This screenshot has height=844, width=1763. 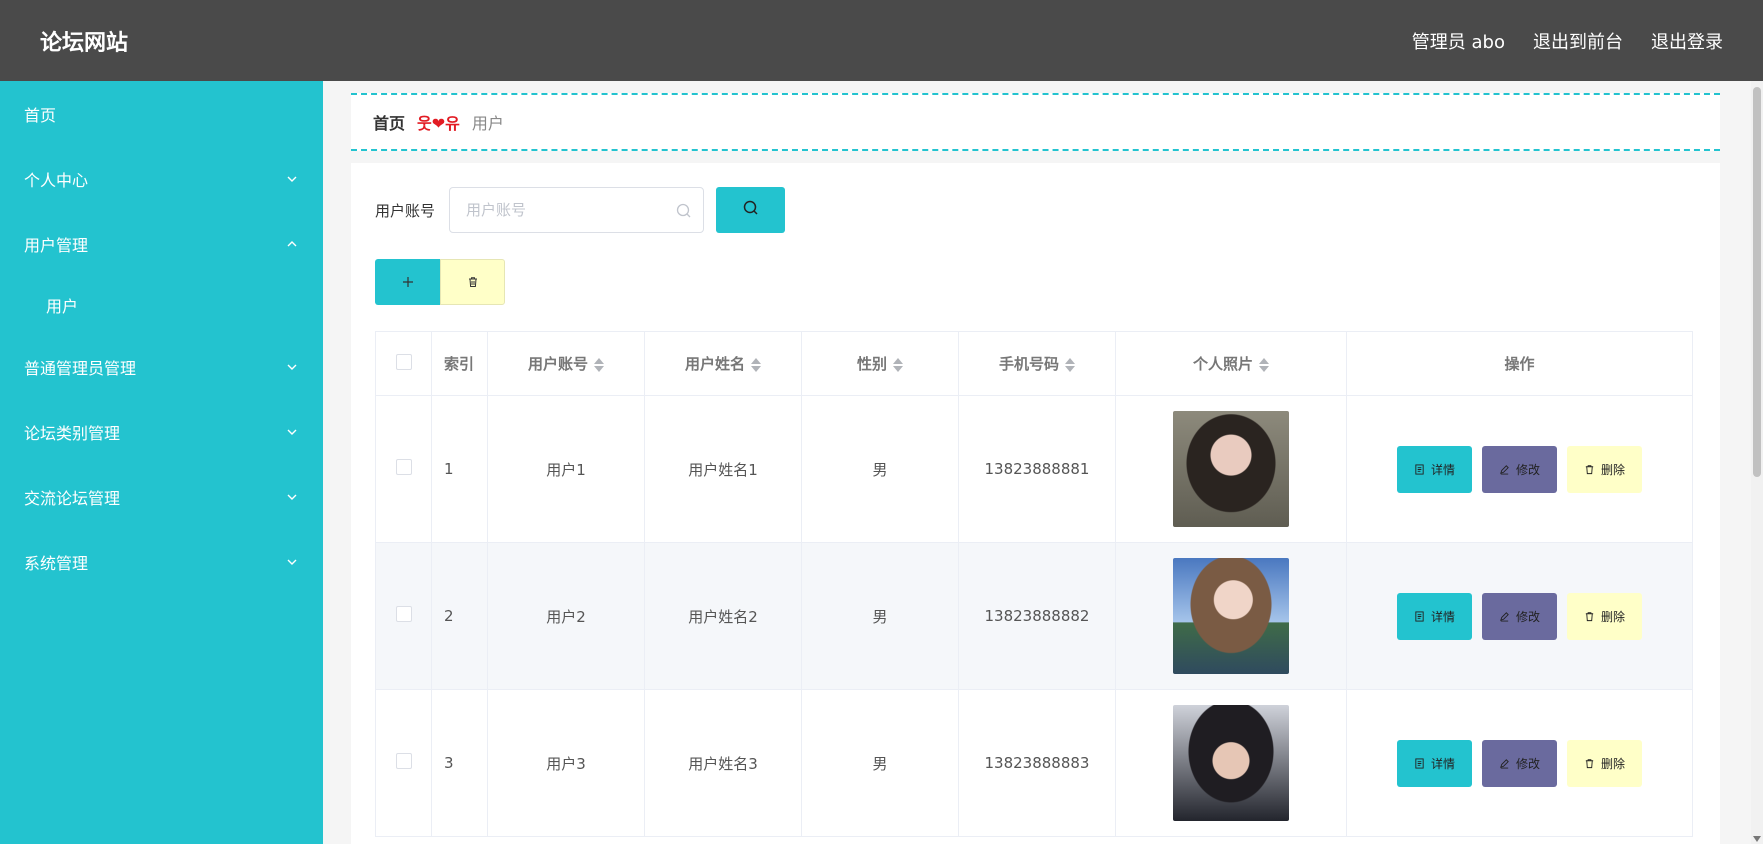 What do you see at coordinates (161, 431) in the screenshot?
I see `sidebar-item-forum-category: 论坛类别管理` at bounding box center [161, 431].